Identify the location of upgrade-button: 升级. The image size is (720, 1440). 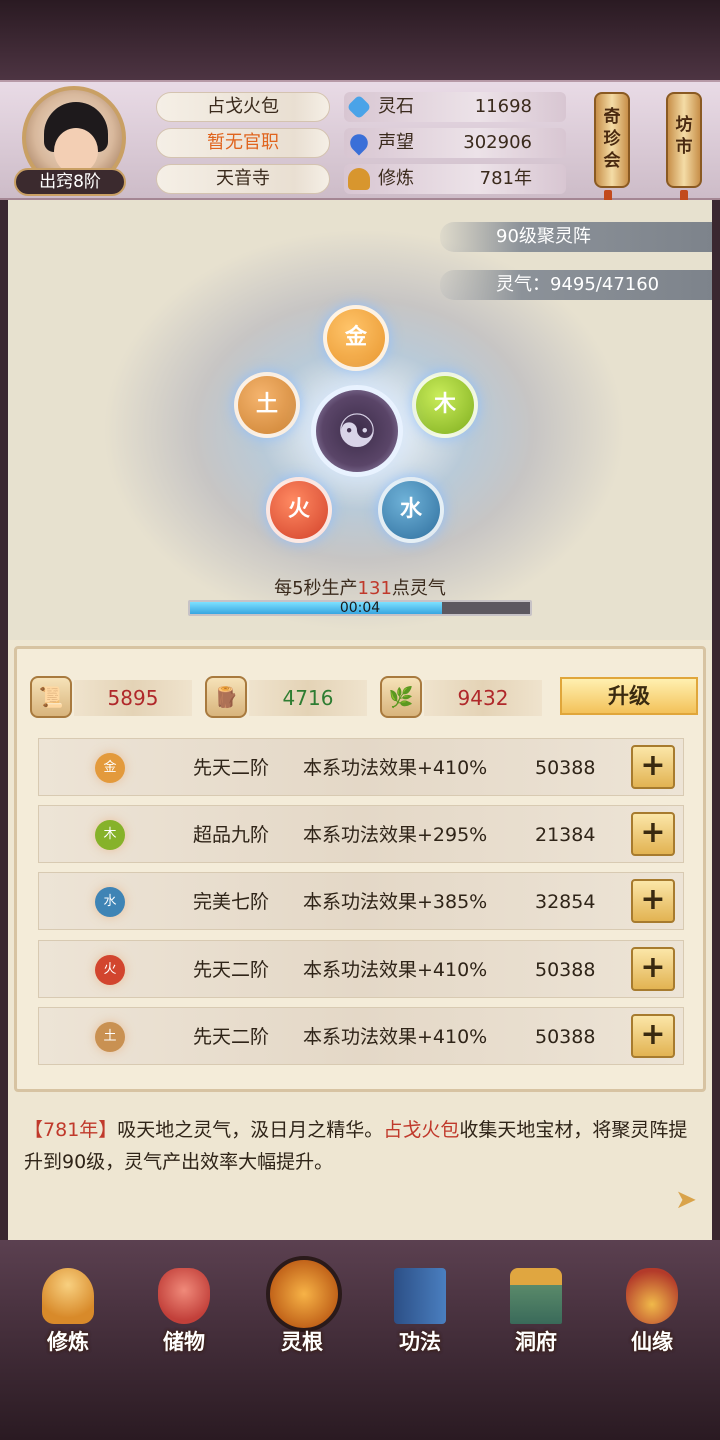
(629, 696).